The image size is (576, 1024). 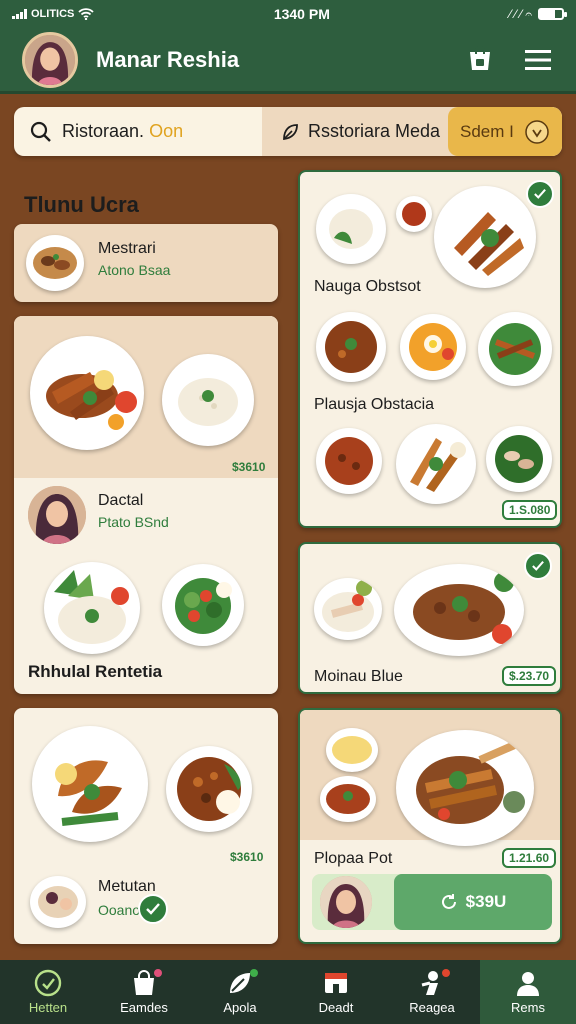 I want to click on profile-icon, so click(x=528, y=984).